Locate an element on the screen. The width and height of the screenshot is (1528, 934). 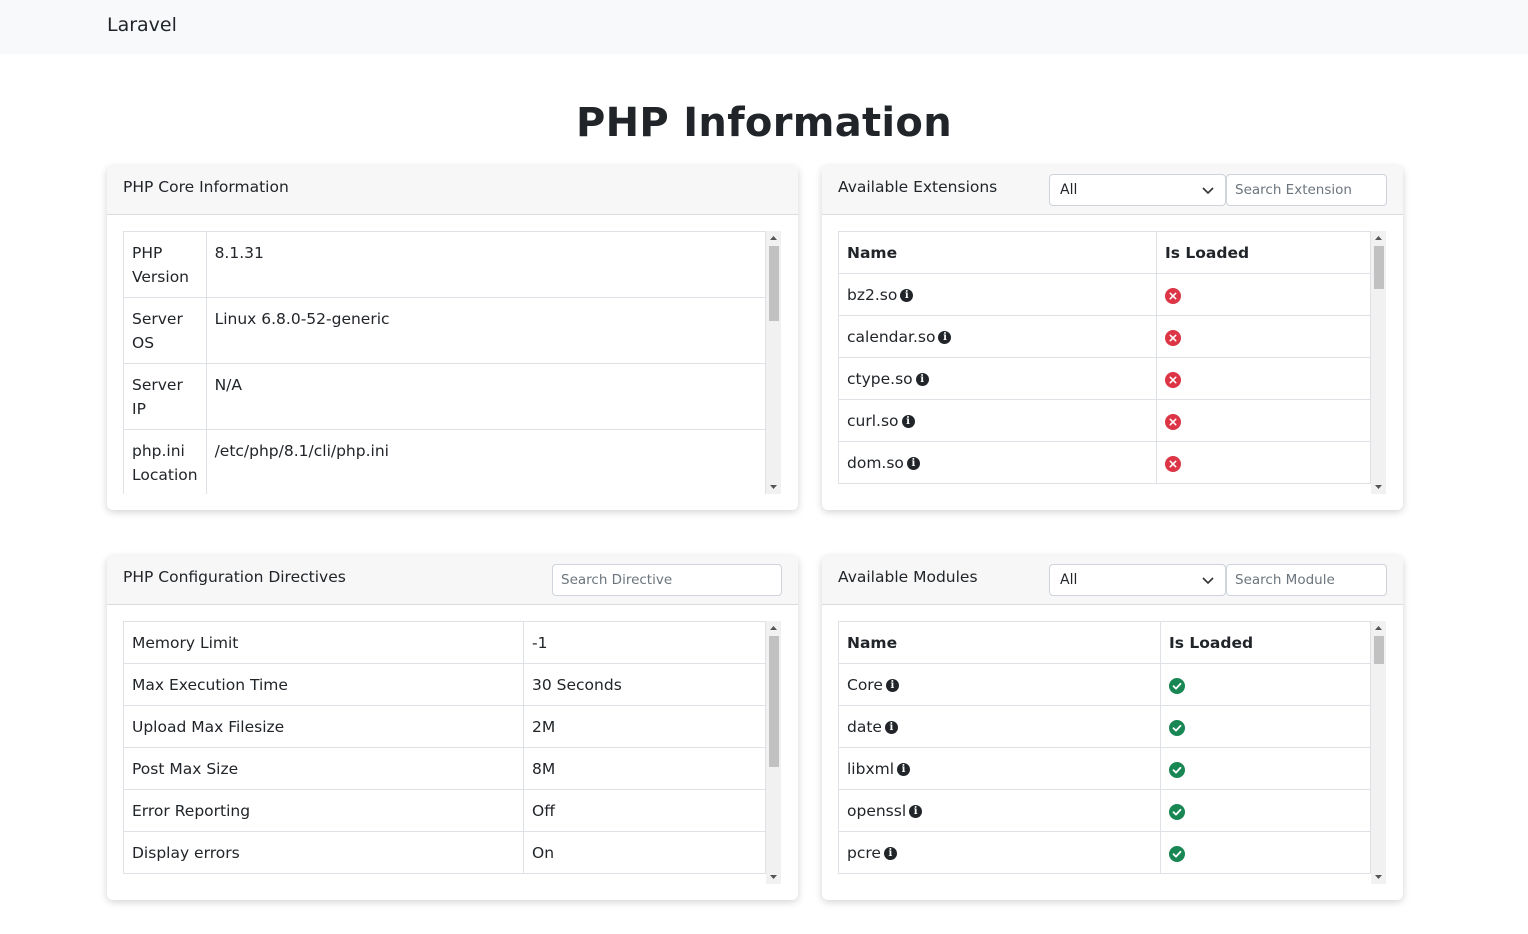
table-row: openssl i is located at coordinates (1104, 810).